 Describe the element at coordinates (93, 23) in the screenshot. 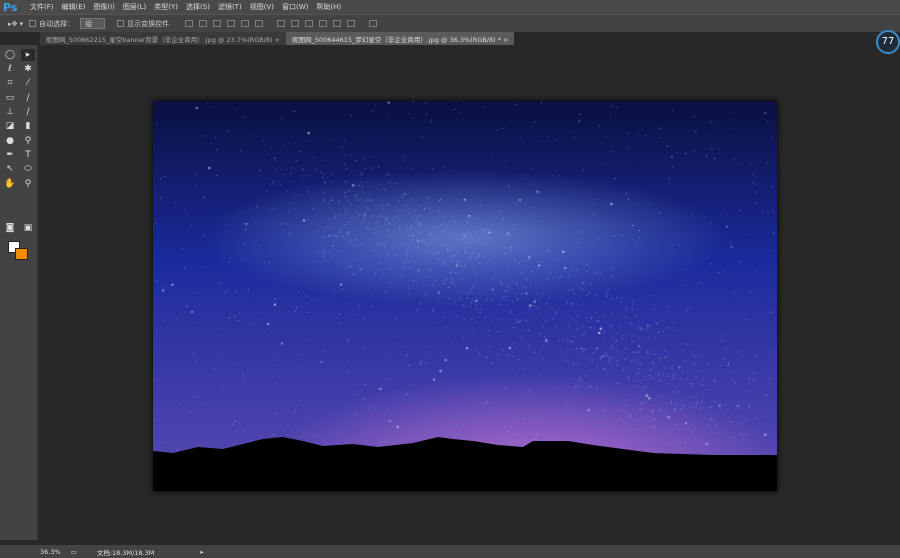

I see `auto-select-dropdown: 组` at that location.